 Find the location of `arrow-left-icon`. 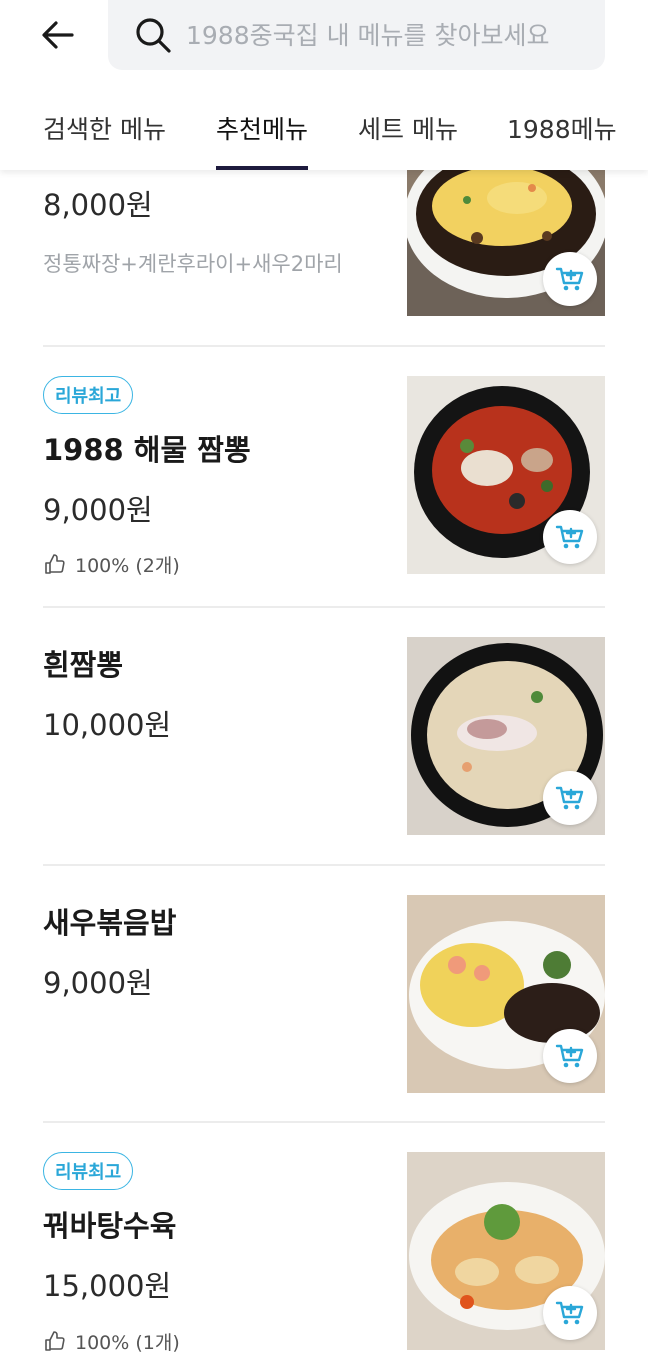

arrow-left-icon is located at coordinates (58, 35).